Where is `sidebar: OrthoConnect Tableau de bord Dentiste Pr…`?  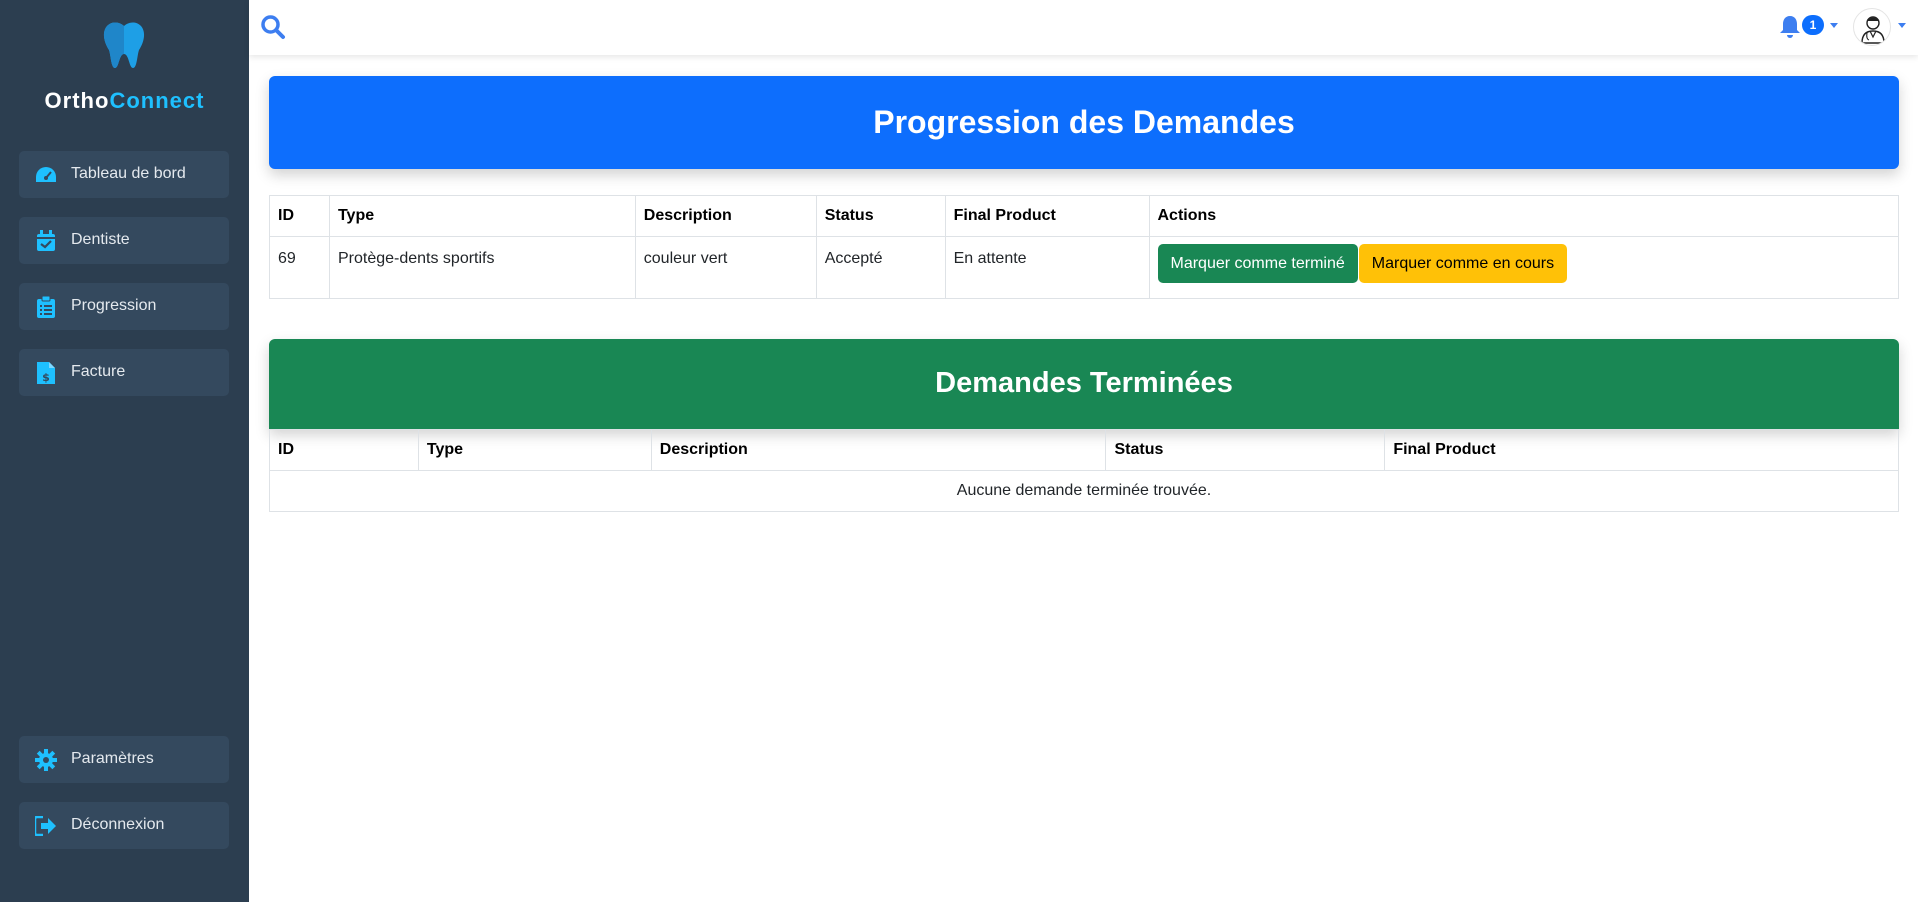
sidebar: OrthoConnect Tableau de bord Dentiste Pr… is located at coordinates (124, 451).